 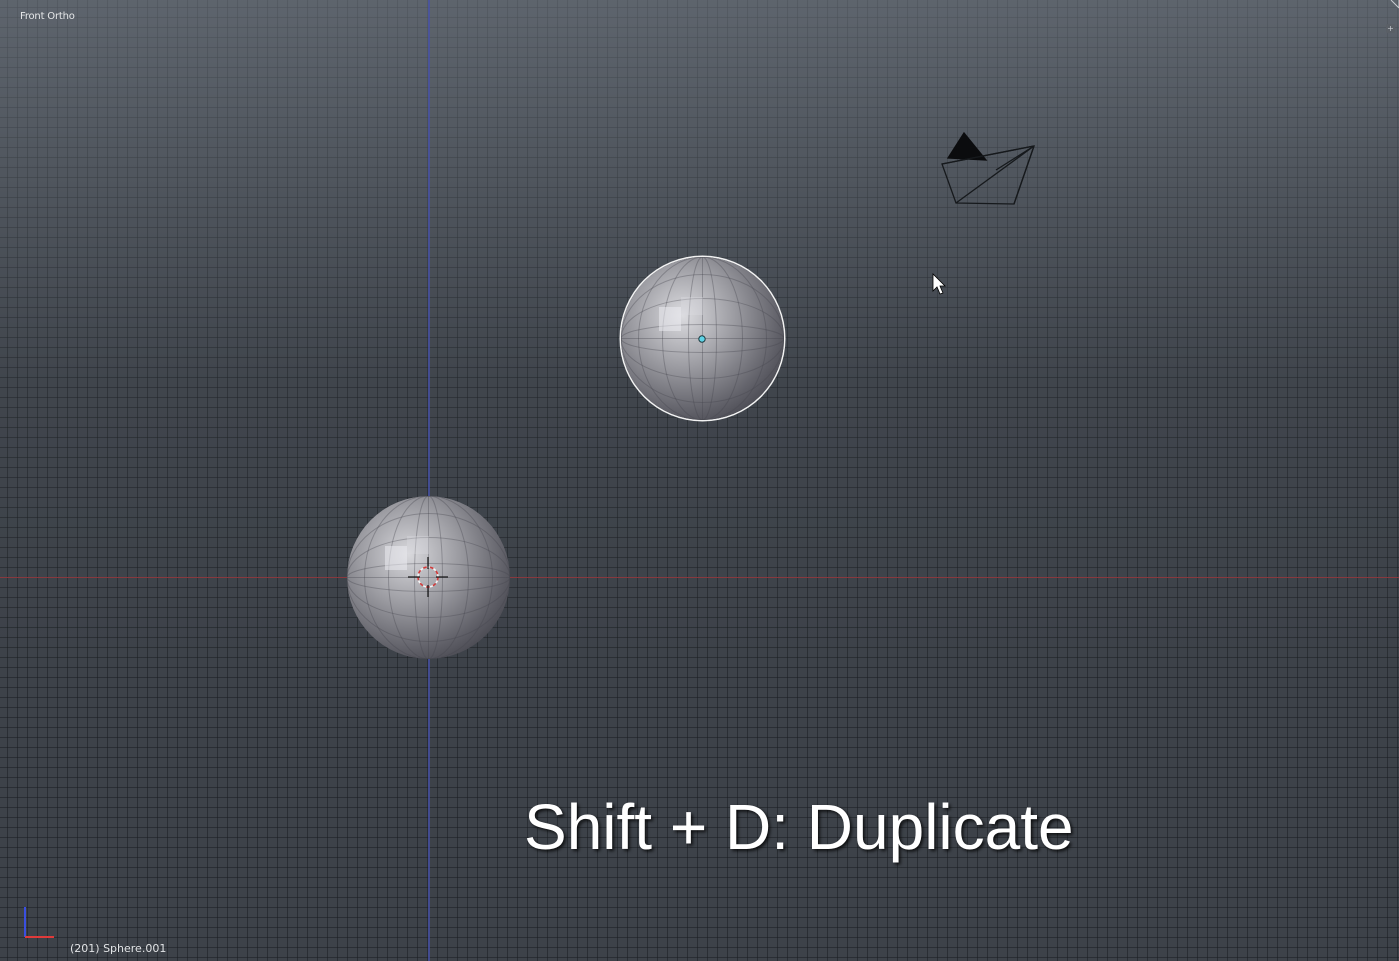 What do you see at coordinates (702, 339) in the screenshot?
I see `object-origin-dot` at bounding box center [702, 339].